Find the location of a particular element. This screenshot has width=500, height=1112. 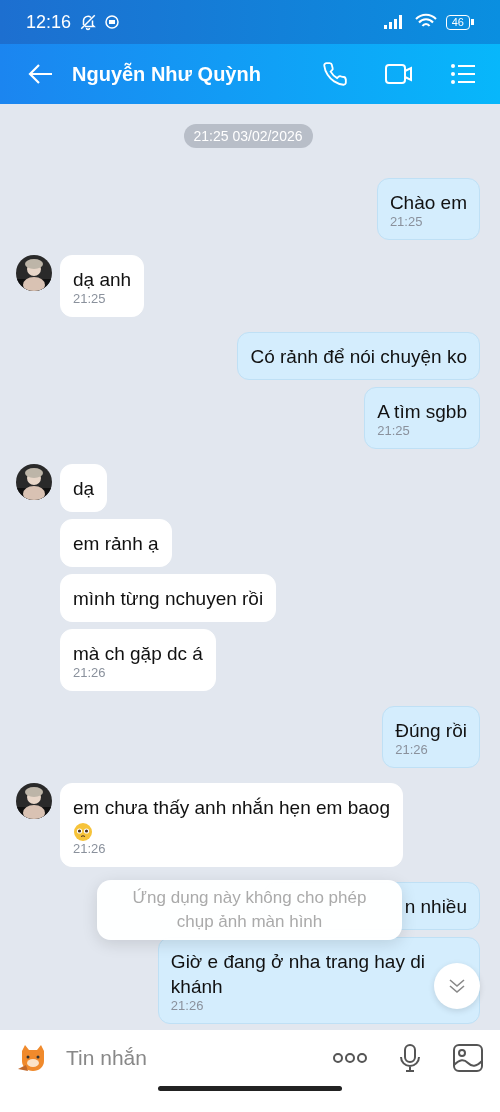

message-text: em chưa thấy anh nhắn hẹn em baog is located at coordinates (231, 808).